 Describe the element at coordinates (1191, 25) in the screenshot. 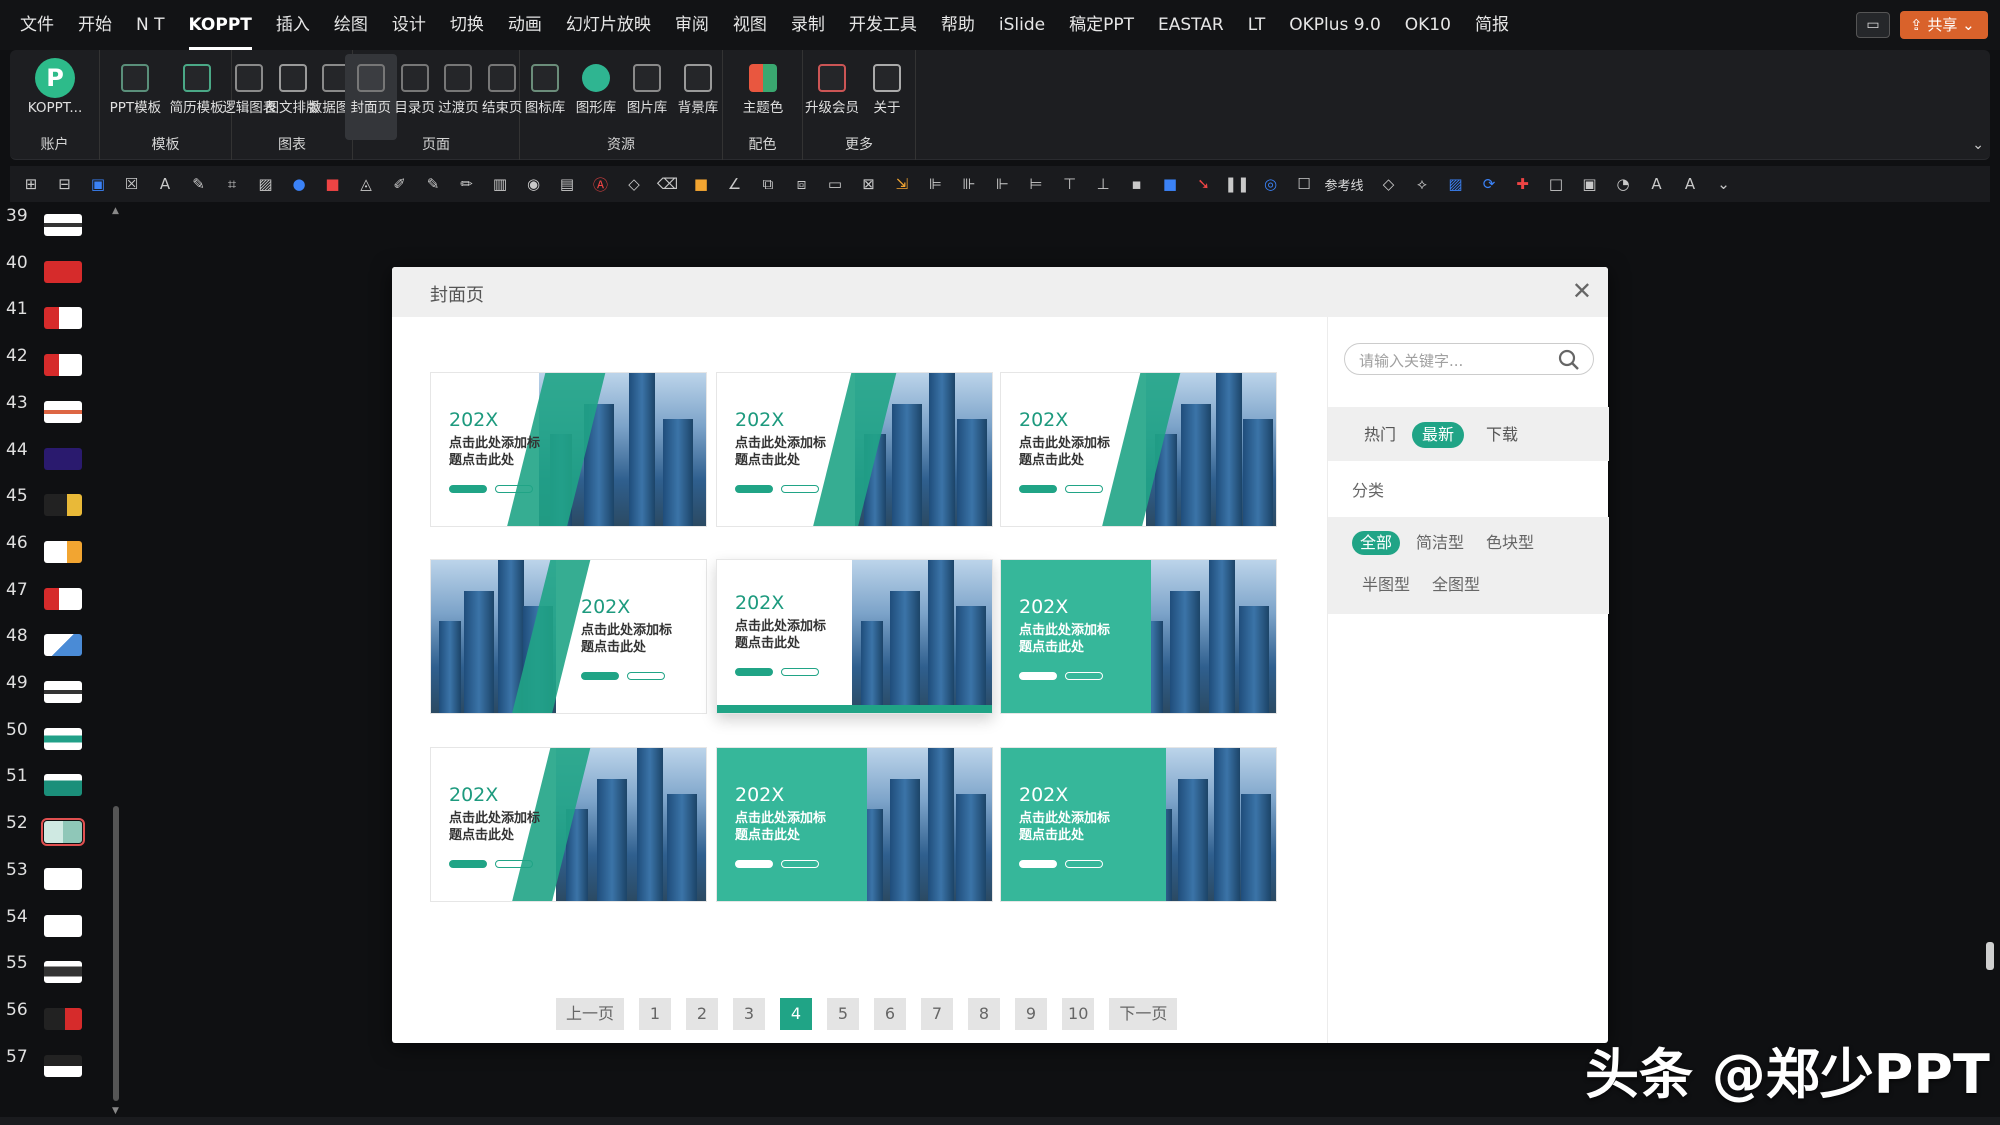

I see `menu-item-17: EASTAR` at that location.